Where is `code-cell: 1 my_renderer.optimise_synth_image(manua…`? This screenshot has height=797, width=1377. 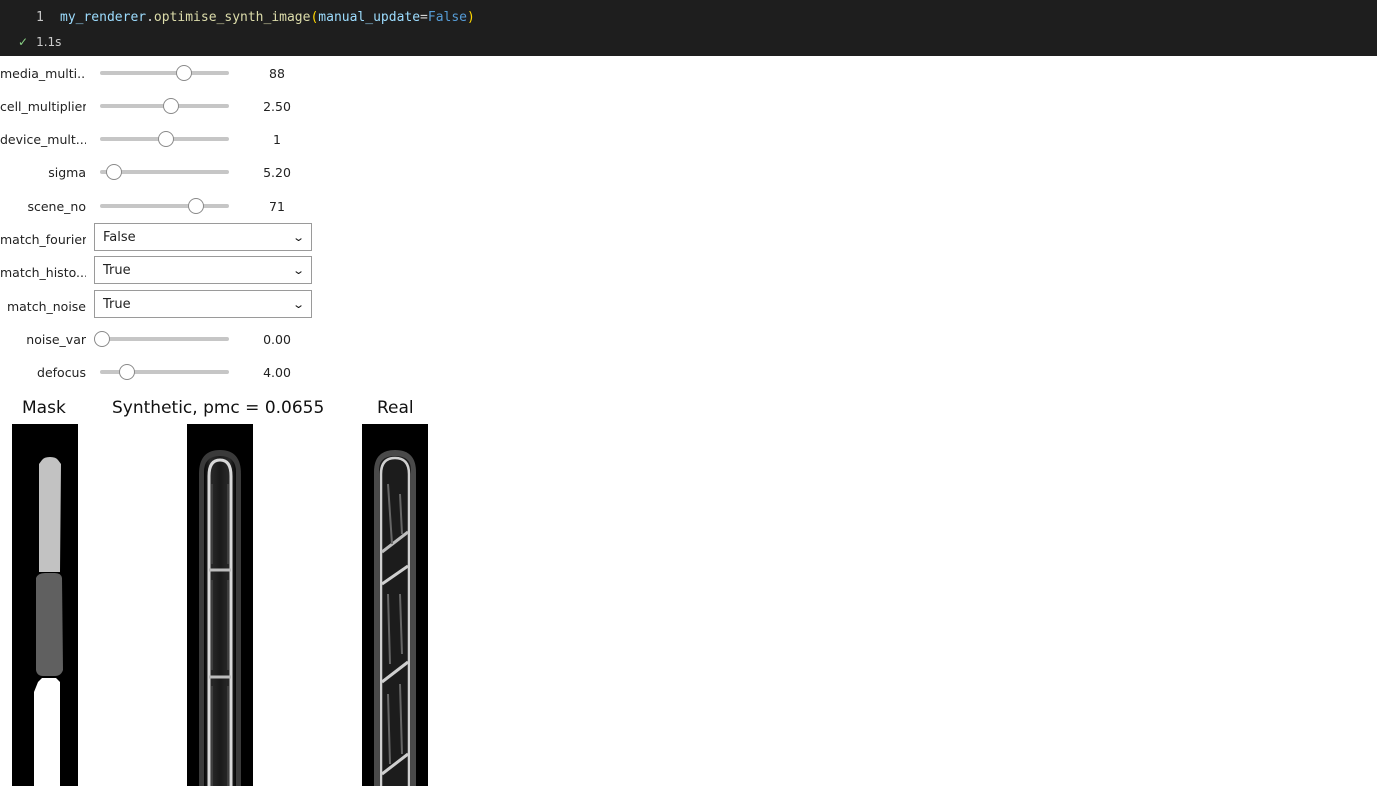 code-cell: 1 my_renderer.optimise_synth_image(manua… is located at coordinates (688, 28).